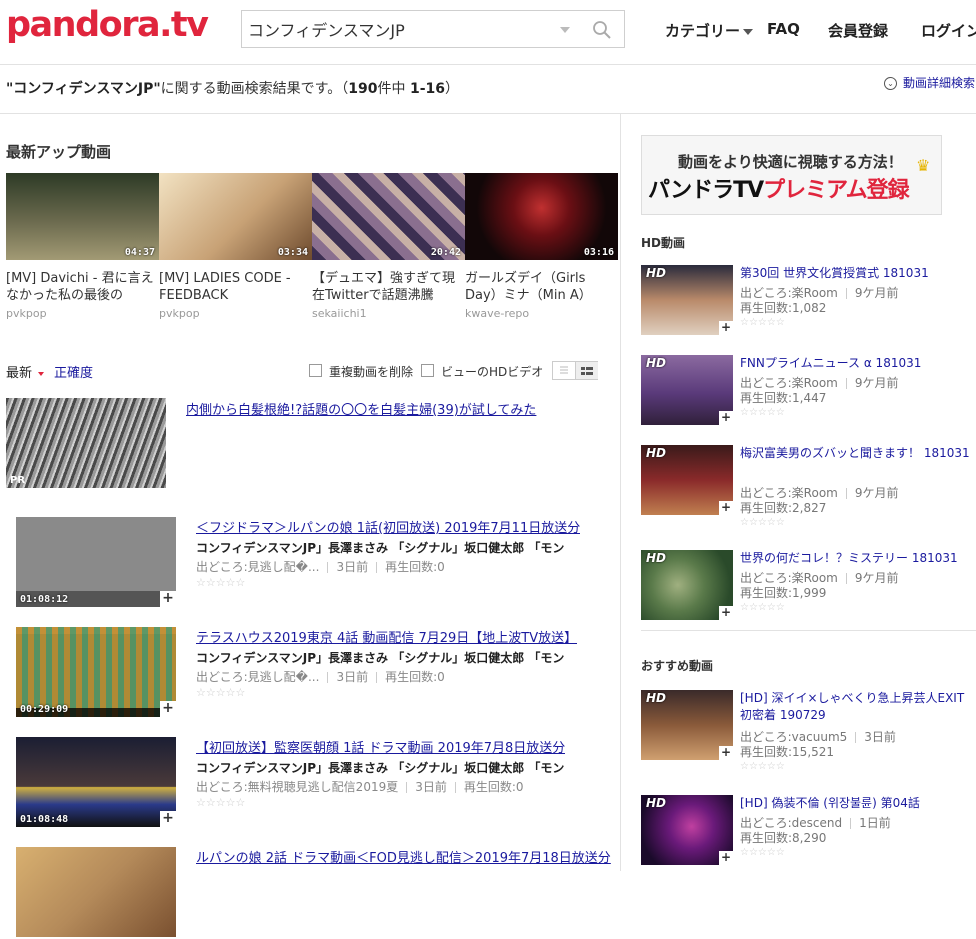 The image size is (976, 939). What do you see at coordinates (856, 453) in the screenshot?
I see `video-title-link: 梅沢富美男のズバッと聞きます！ 181031` at bounding box center [856, 453].